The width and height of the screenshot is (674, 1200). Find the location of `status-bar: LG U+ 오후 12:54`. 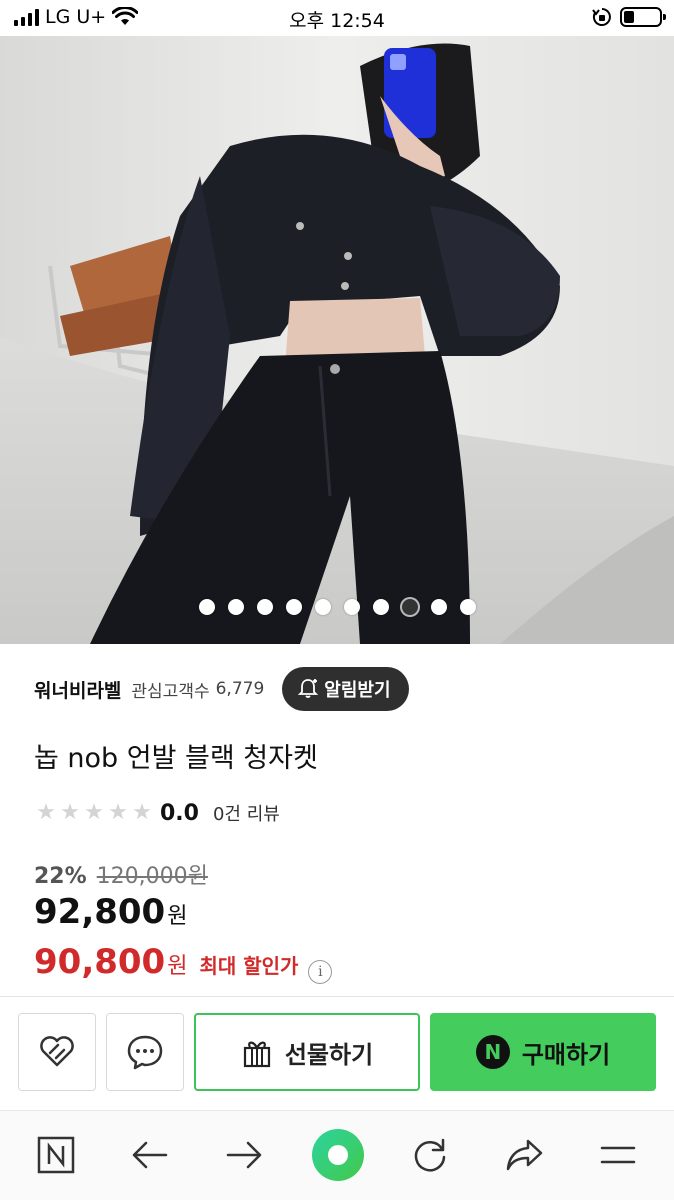

status-bar: LG U+ 오후 12:54 is located at coordinates (337, 18).